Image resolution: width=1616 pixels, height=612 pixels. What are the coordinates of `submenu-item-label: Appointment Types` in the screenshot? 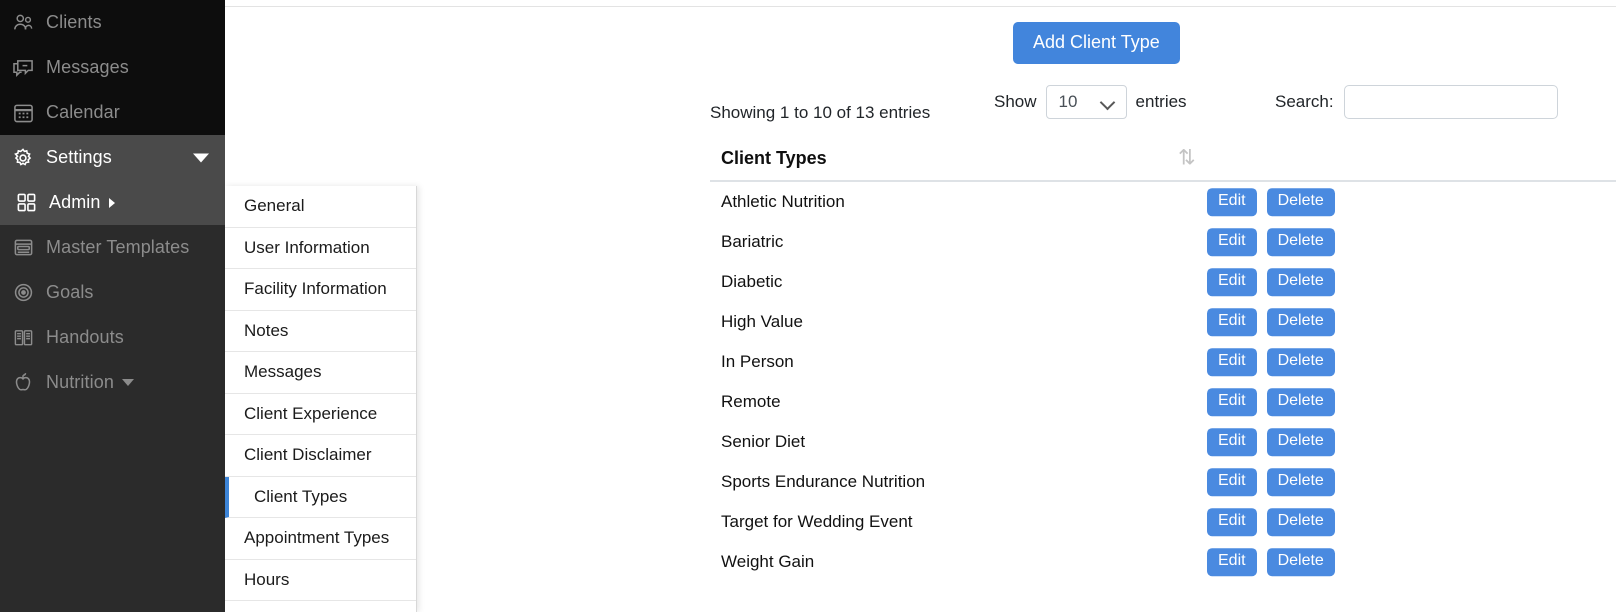 It's located at (317, 538).